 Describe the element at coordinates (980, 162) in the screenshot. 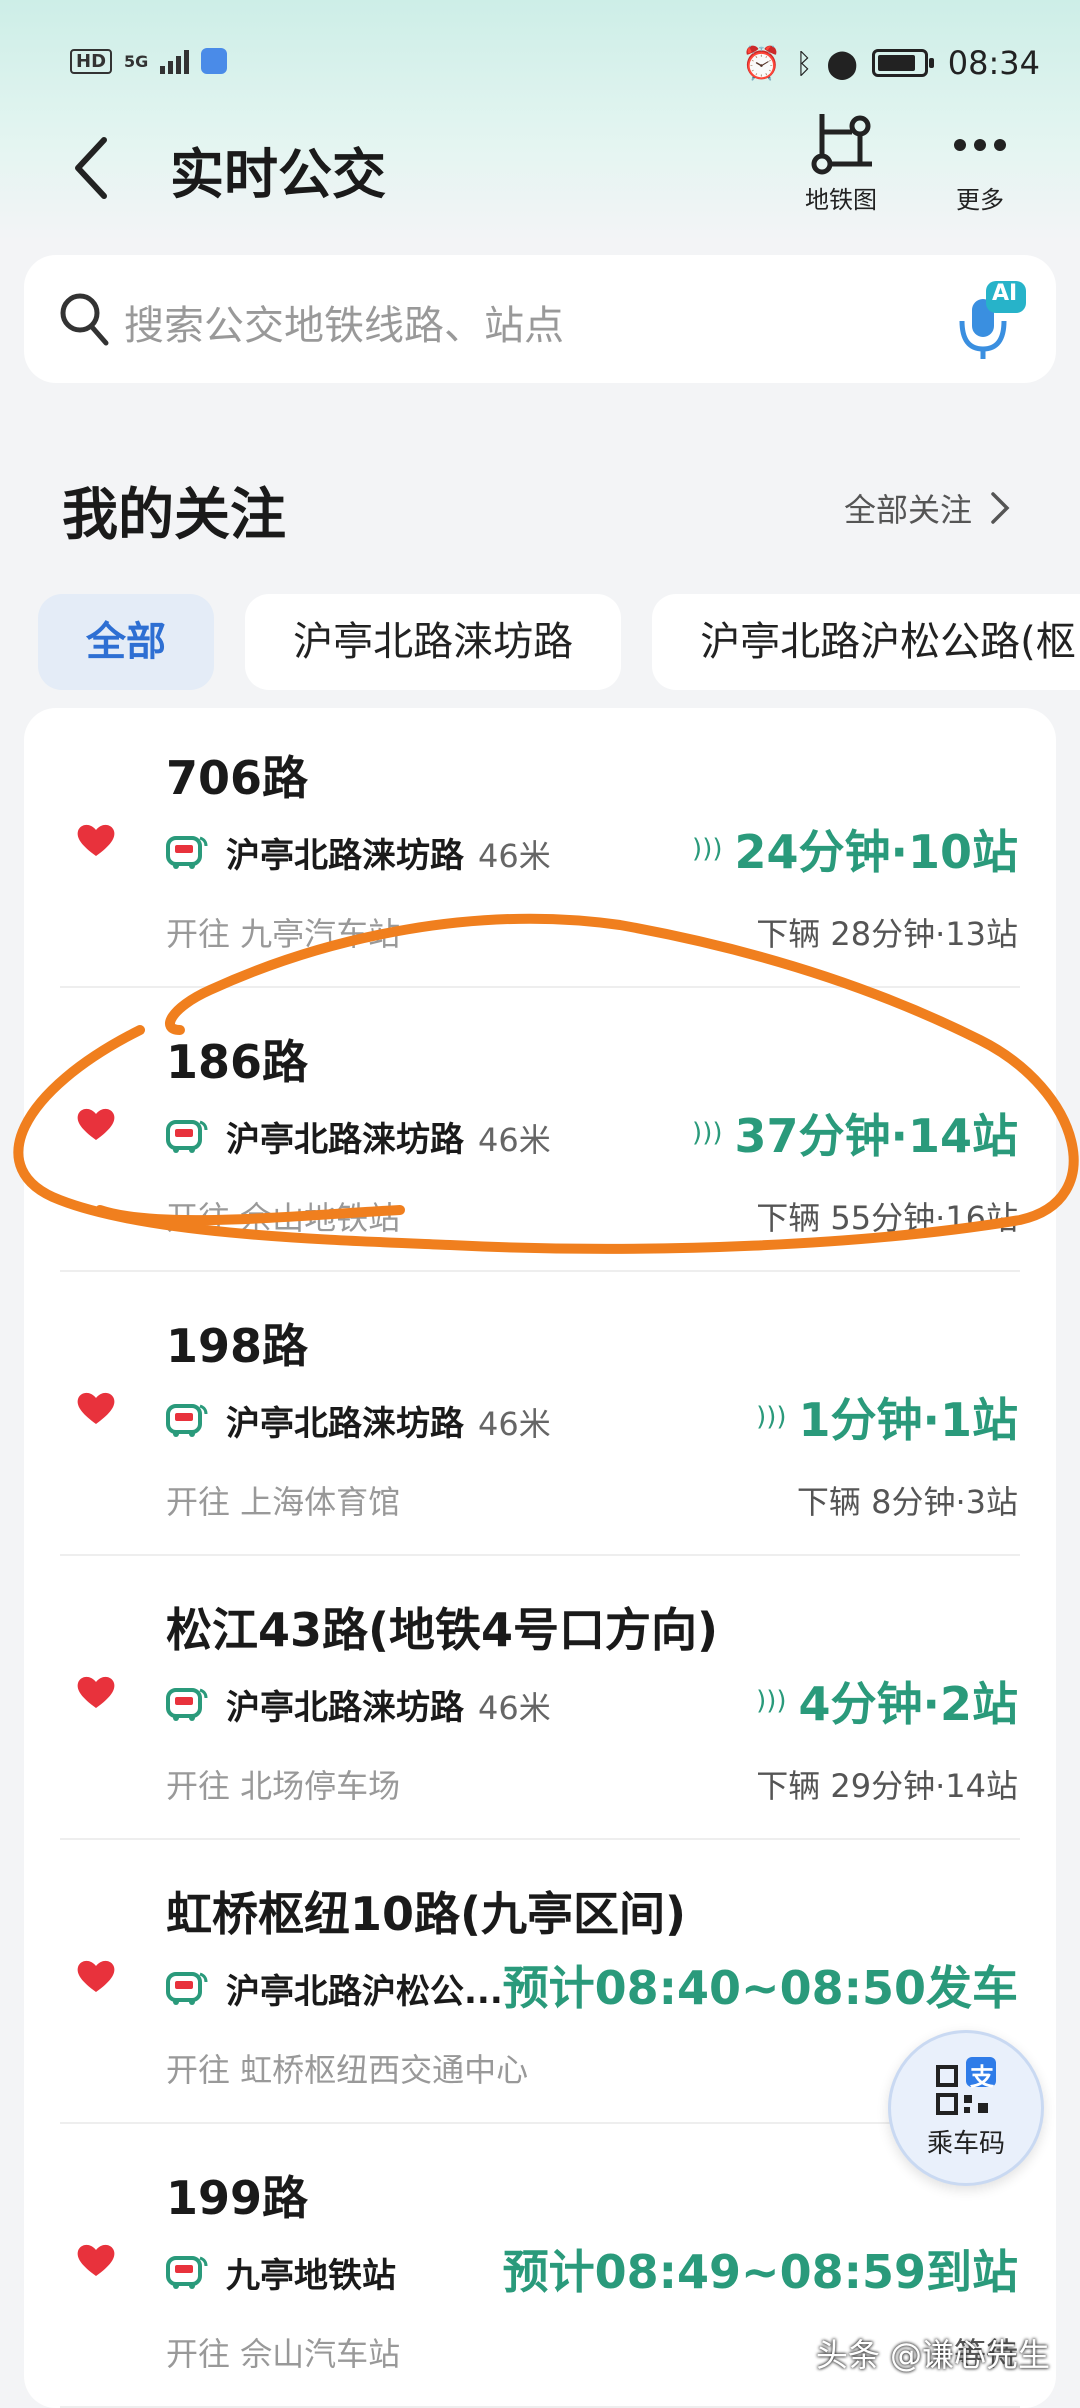

I see `more-button: 更多` at that location.